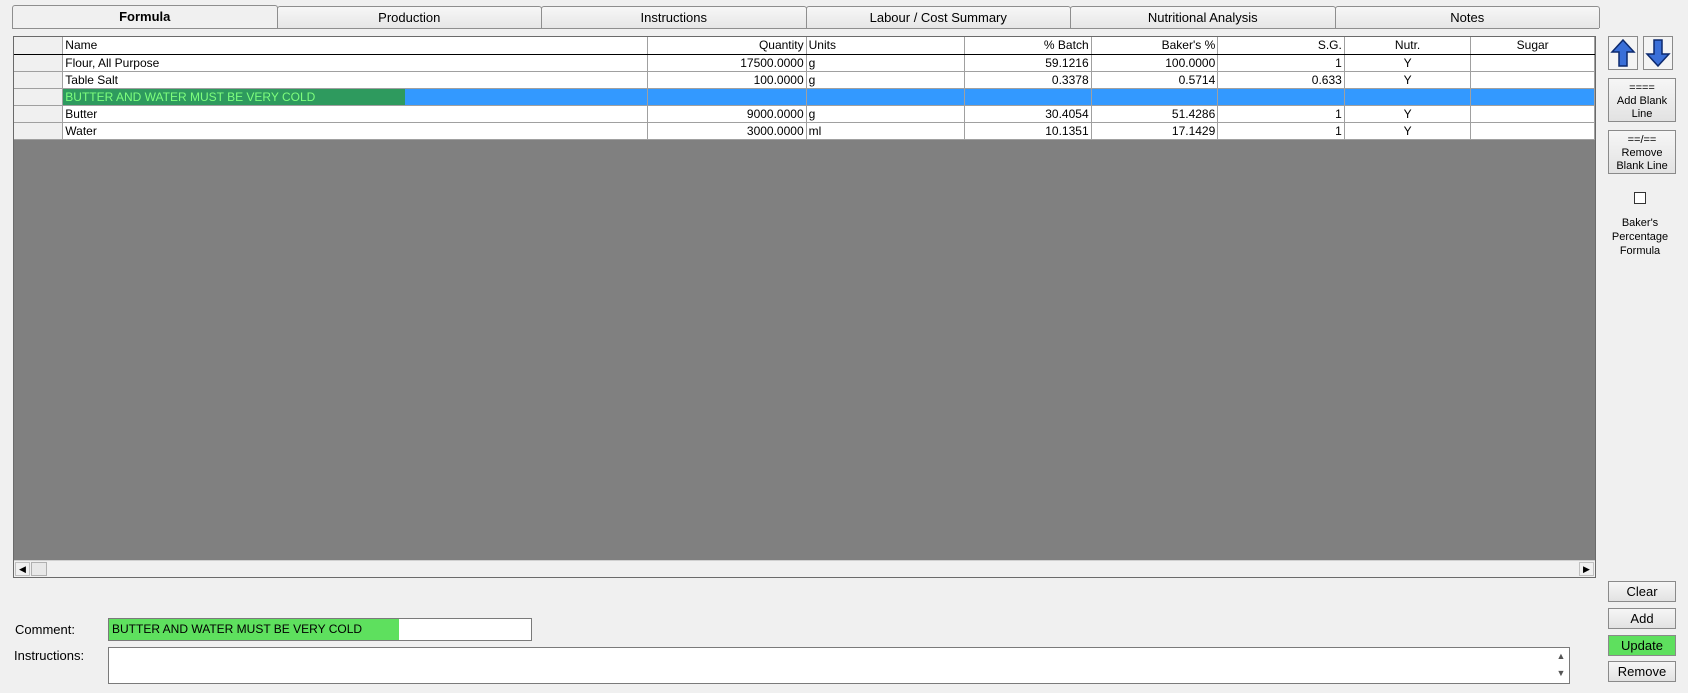 This screenshot has height=693, width=1688. What do you see at coordinates (409, 17) in the screenshot?
I see `tab-production: Production` at bounding box center [409, 17].